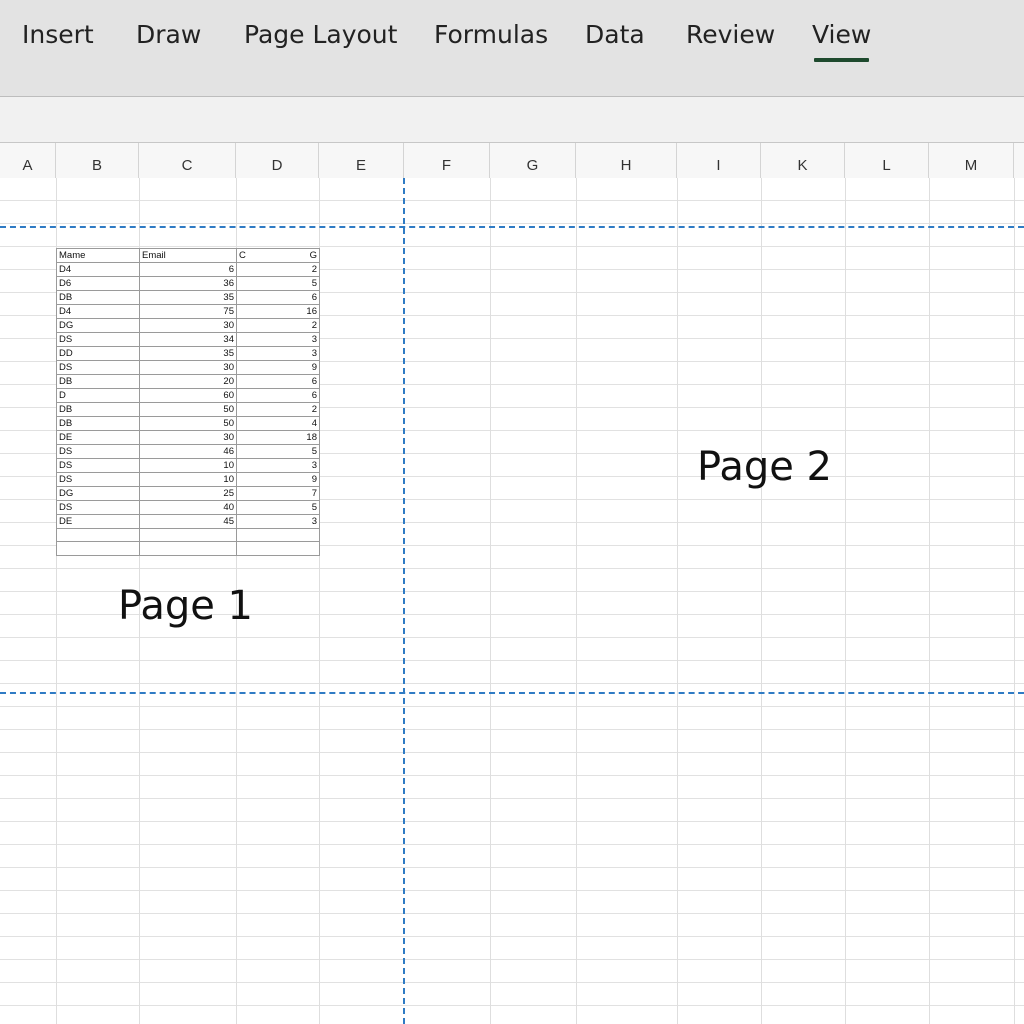 The width and height of the screenshot is (1024, 1024). Describe the element at coordinates (361, 160) in the screenshot. I see `column-header-e: E` at that location.